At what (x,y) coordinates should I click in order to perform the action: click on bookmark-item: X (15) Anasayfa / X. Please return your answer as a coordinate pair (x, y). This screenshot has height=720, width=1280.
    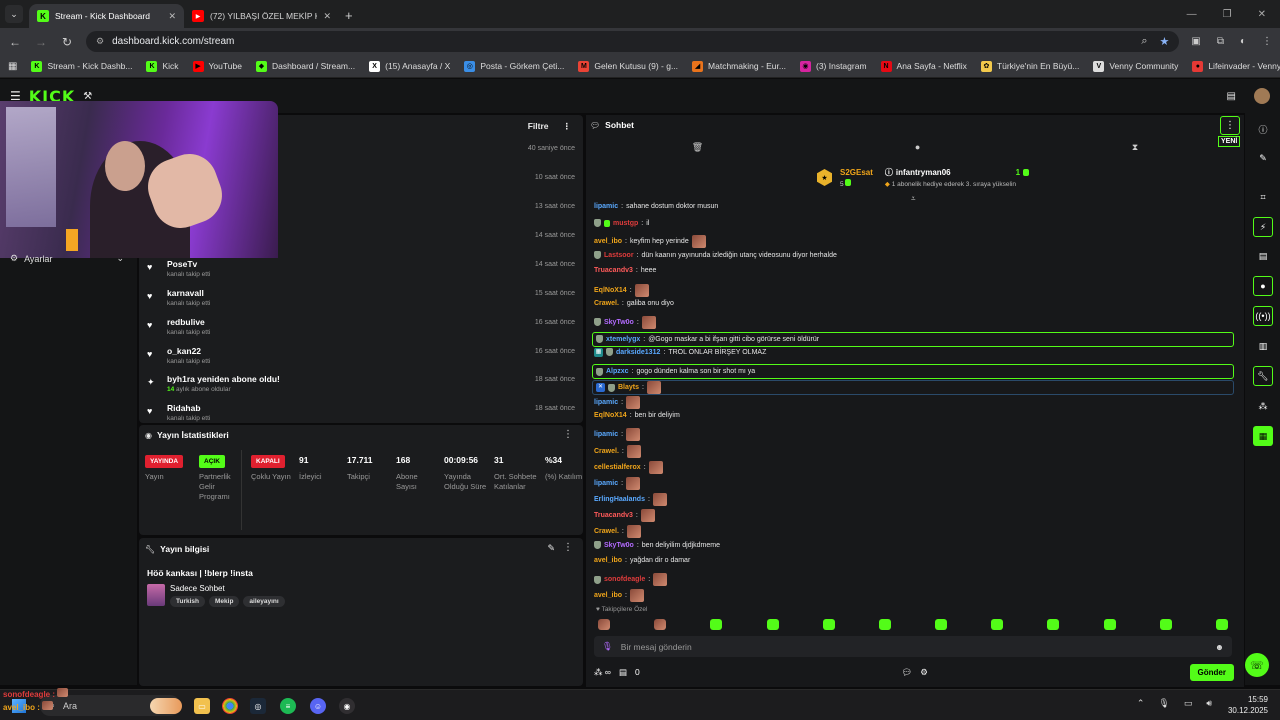
    Looking at the image, I should click on (409, 66).